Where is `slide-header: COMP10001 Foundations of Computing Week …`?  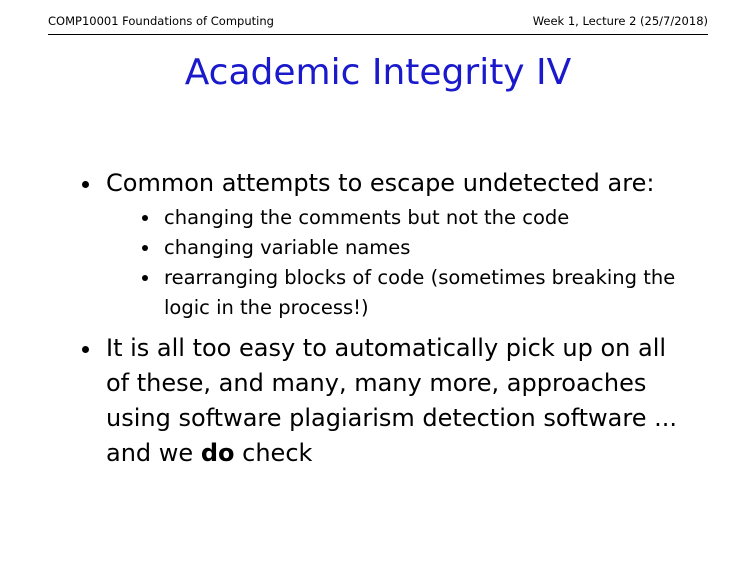 slide-header: COMP10001 Foundations of Computing Week … is located at coordinates (378, 21).